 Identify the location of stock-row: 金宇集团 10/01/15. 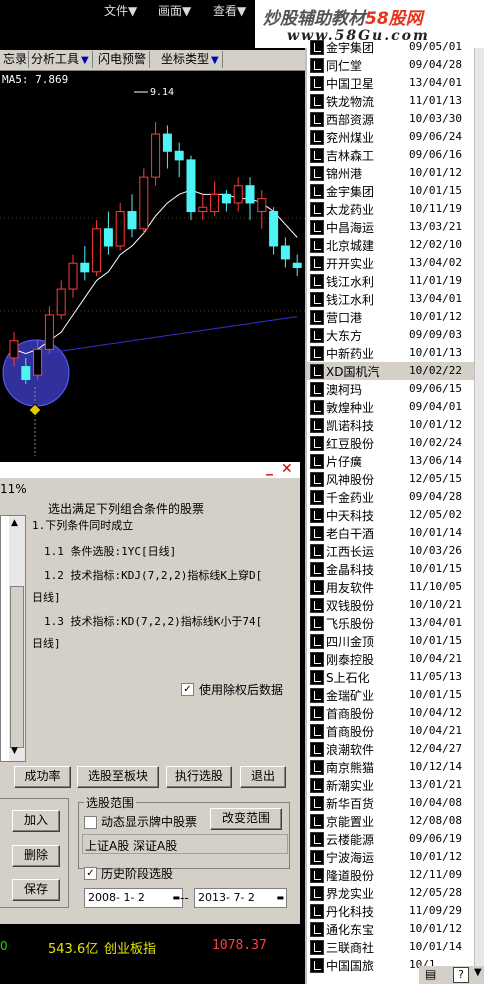
(390, 191).